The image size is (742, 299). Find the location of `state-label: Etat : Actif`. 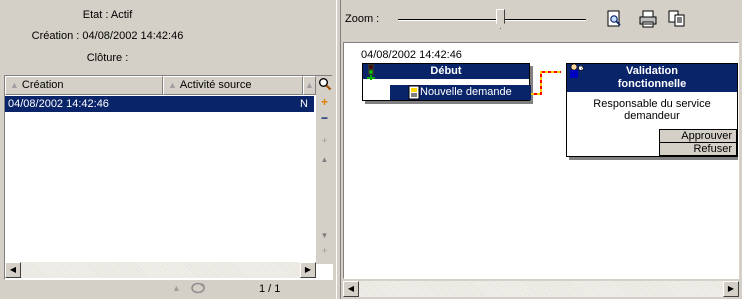

state-label: Etat : Actif is located at coordinates (107, 15).